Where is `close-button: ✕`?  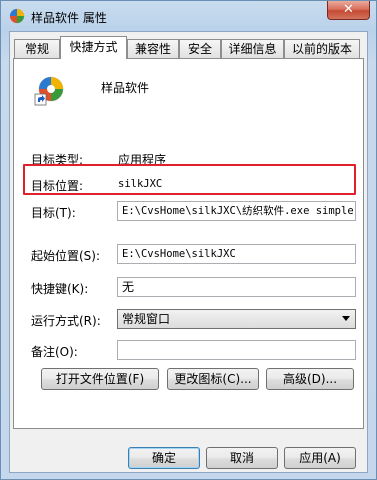 close-button: ✕ is located at coordinates (348, 10).